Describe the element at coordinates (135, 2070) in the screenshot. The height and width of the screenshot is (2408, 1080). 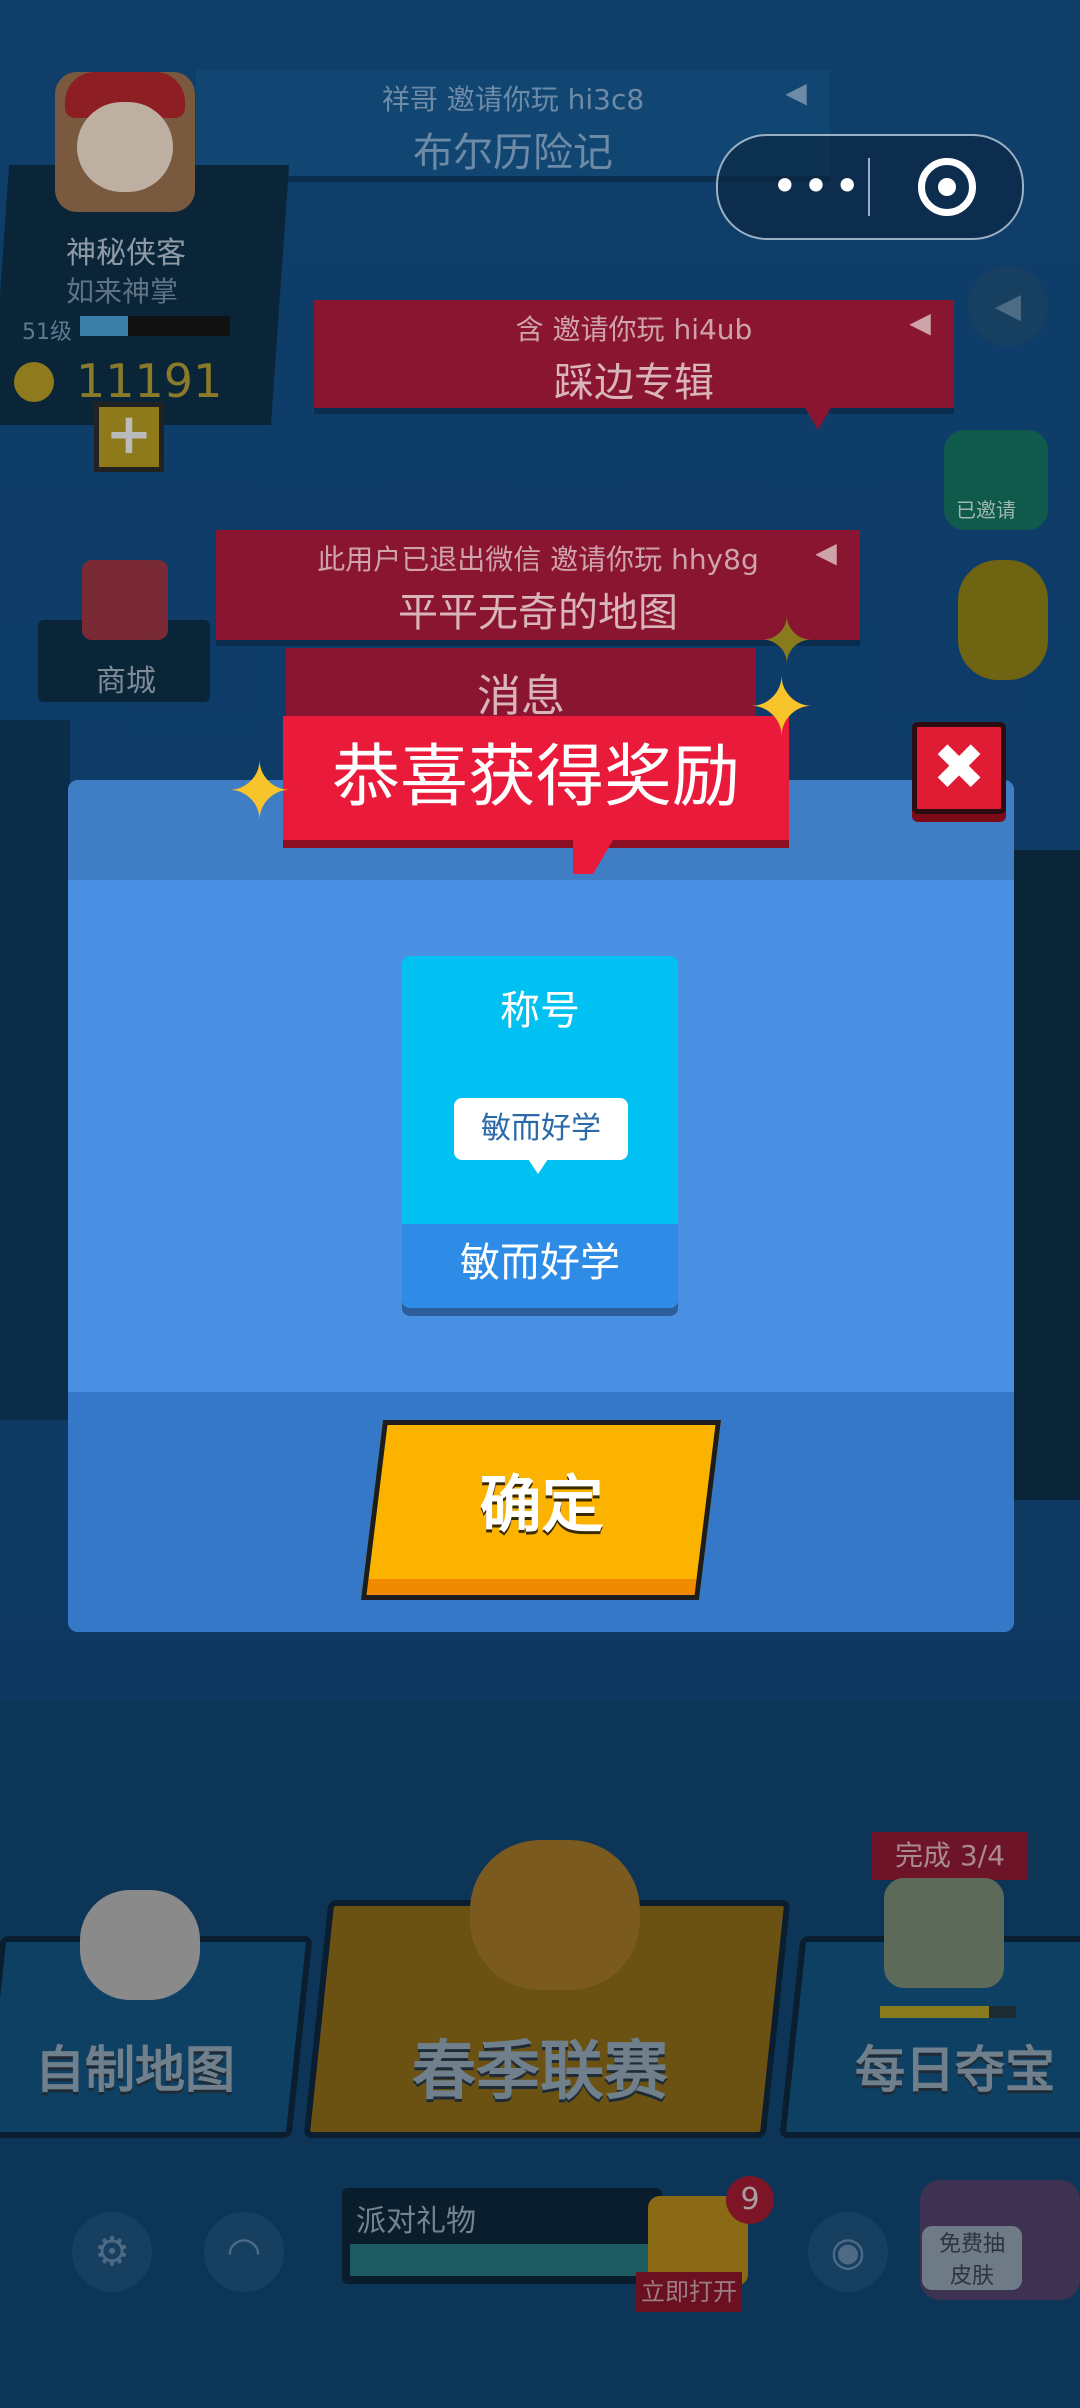
I see `custom-map-label: 自制地图` at that location.